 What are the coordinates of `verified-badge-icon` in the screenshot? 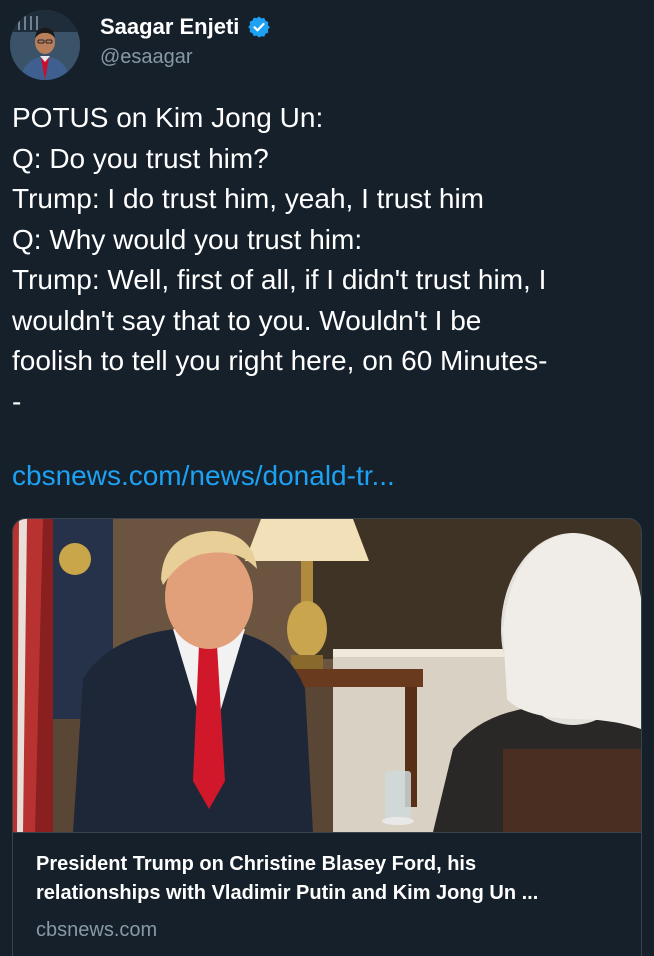 It's located at (259, 27).